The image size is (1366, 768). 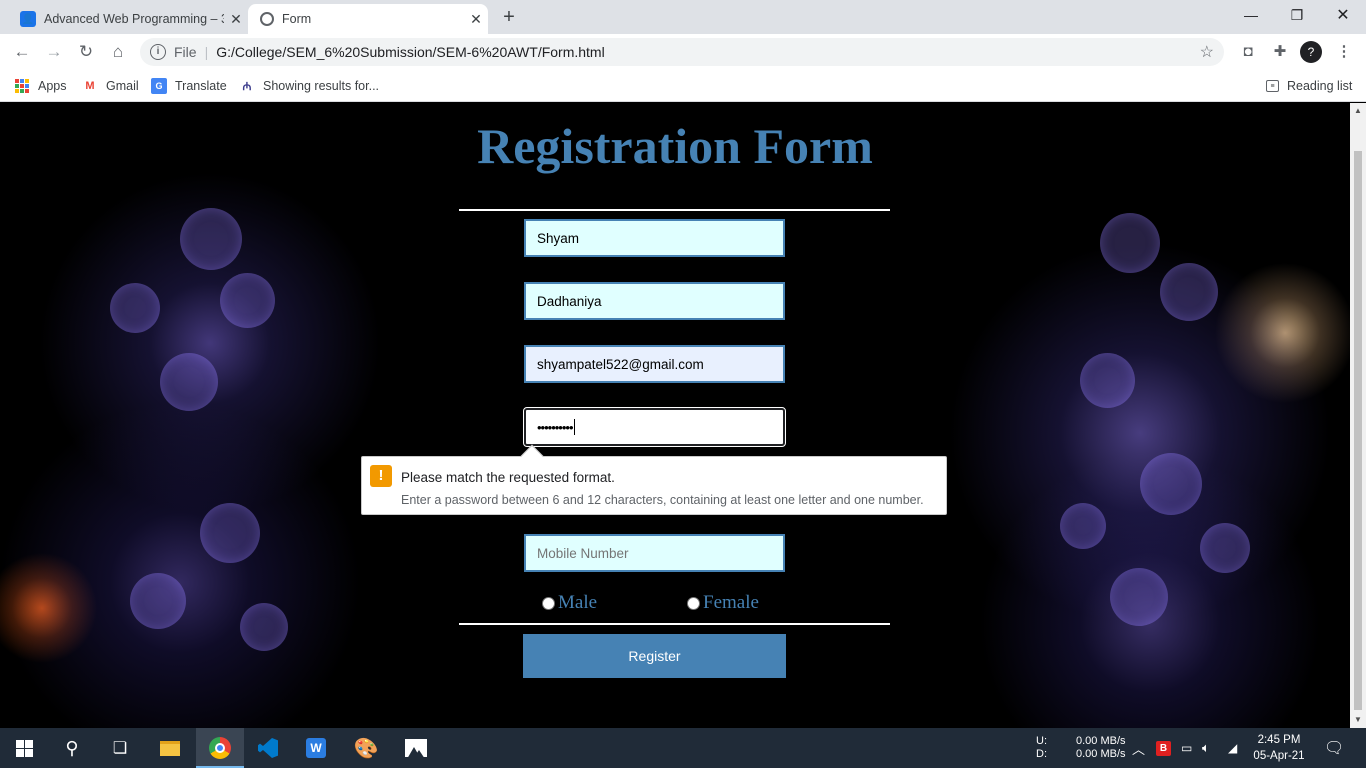 I want to click on gender-option-female: Female, so click(x=723, y=603).